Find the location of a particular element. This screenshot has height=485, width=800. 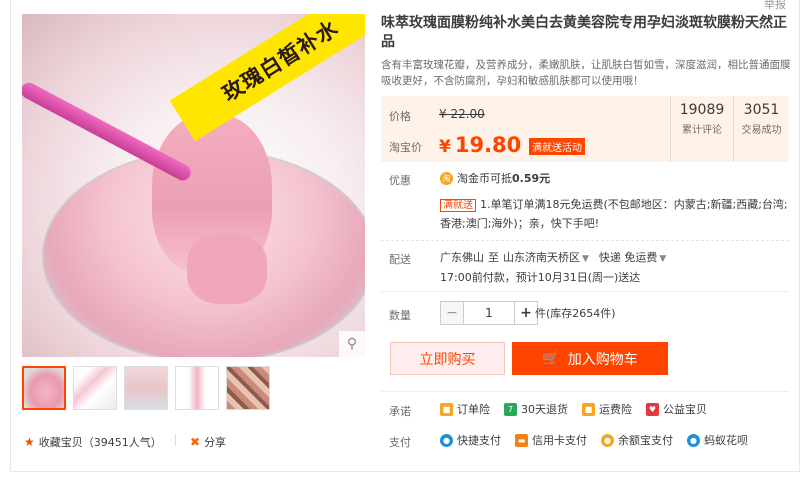

ship-from: 广东佛山 is located at coordinates (462, 257).